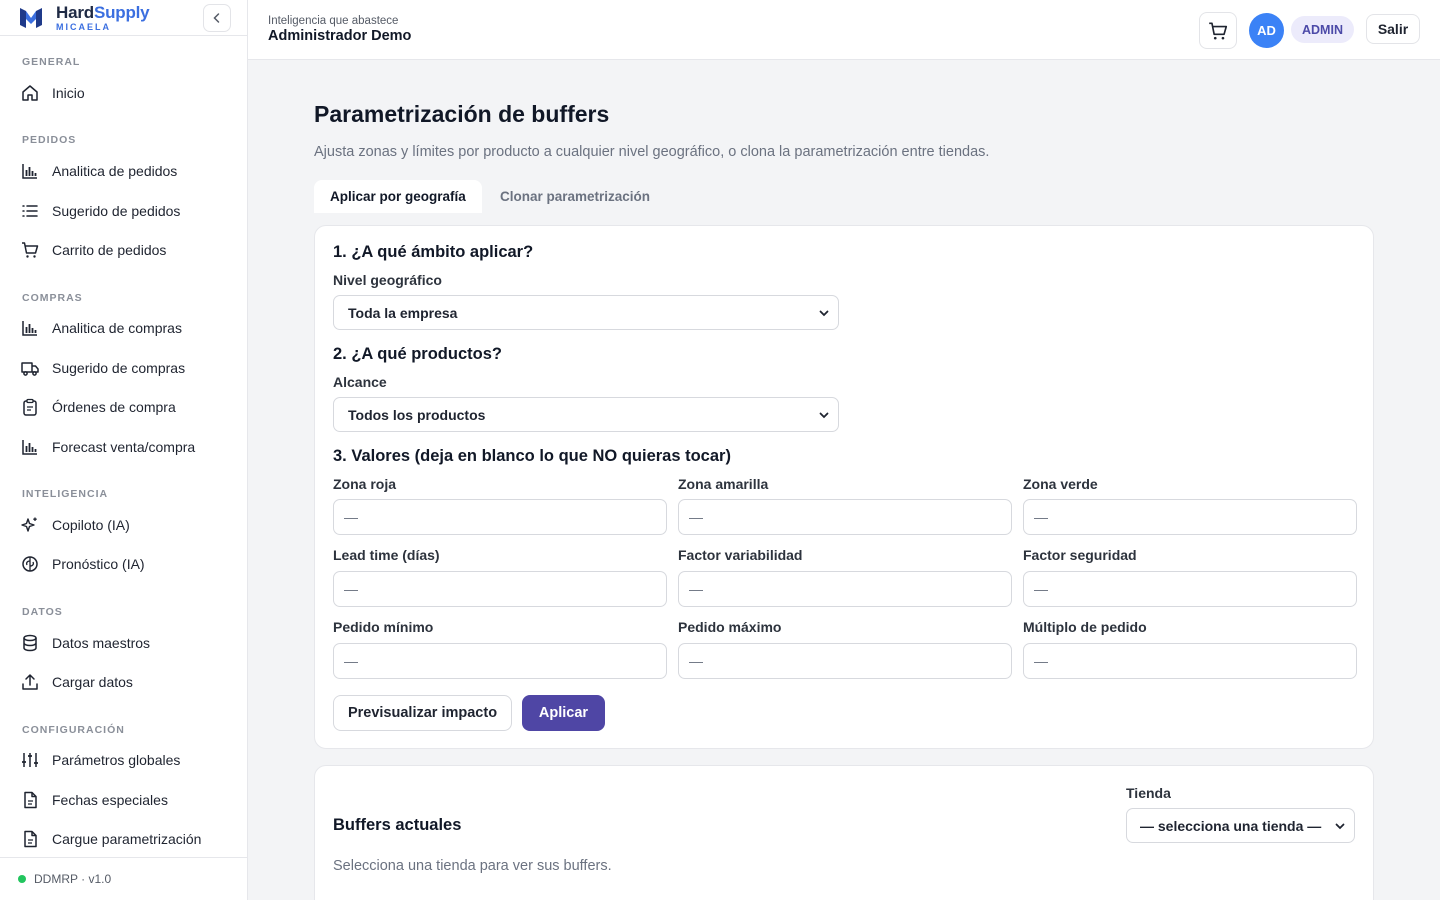 This screenshot has height=900, width=1440. What do you see at coordinates (31, 17) in the screenshot?
I see `logo-icon` at bounding box center [31, 17].